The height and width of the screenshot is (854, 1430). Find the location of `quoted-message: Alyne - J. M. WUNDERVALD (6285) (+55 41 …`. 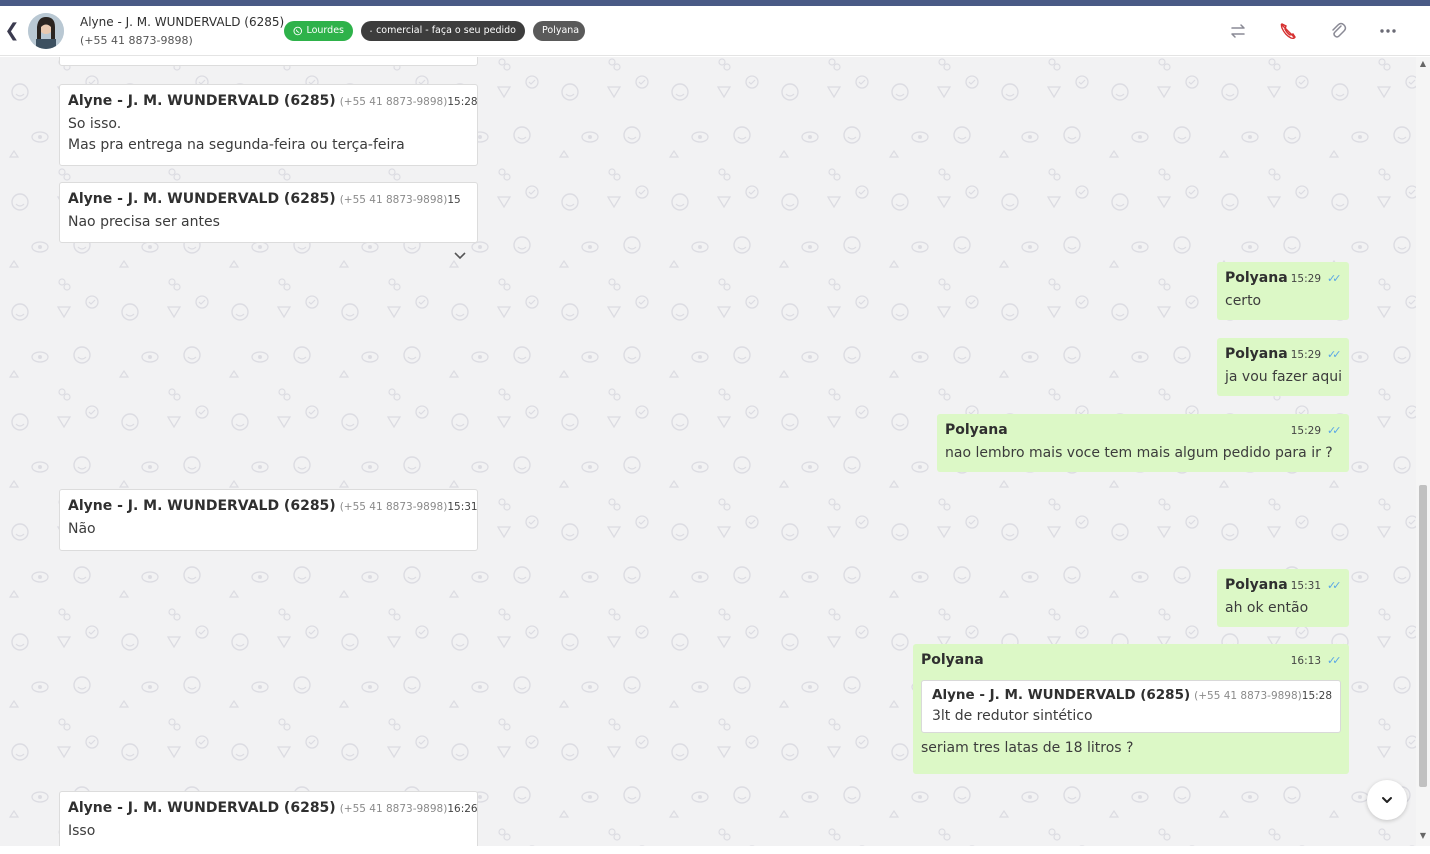

quoted-message: Alyne - J. M. WUNDERVALD (6285) (+55 41 … is located at coordinates (1131, 706).